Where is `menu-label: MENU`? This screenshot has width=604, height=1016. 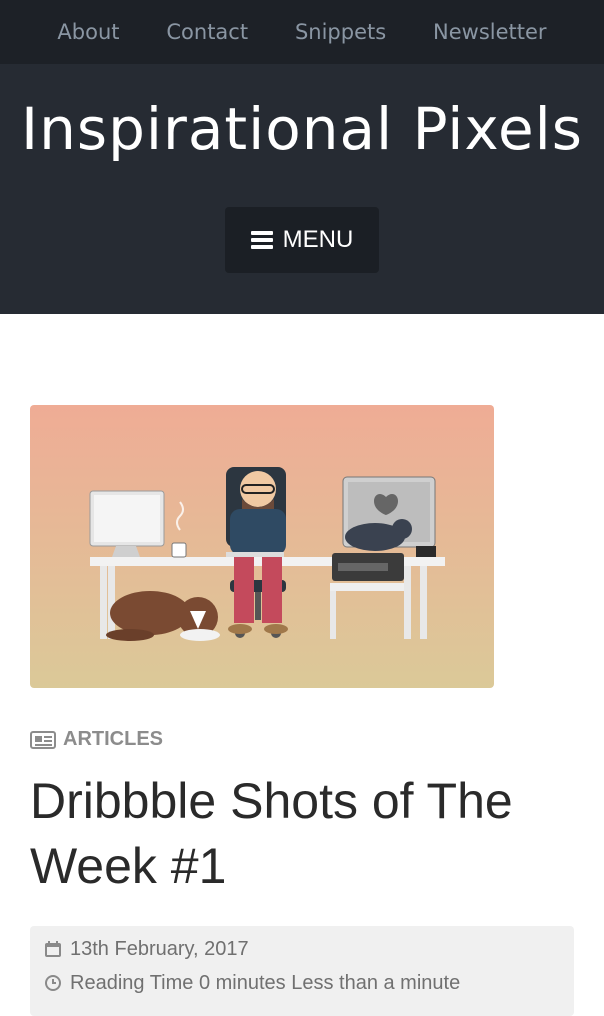
menu-label: MENU is located at coordinates (318, 239).